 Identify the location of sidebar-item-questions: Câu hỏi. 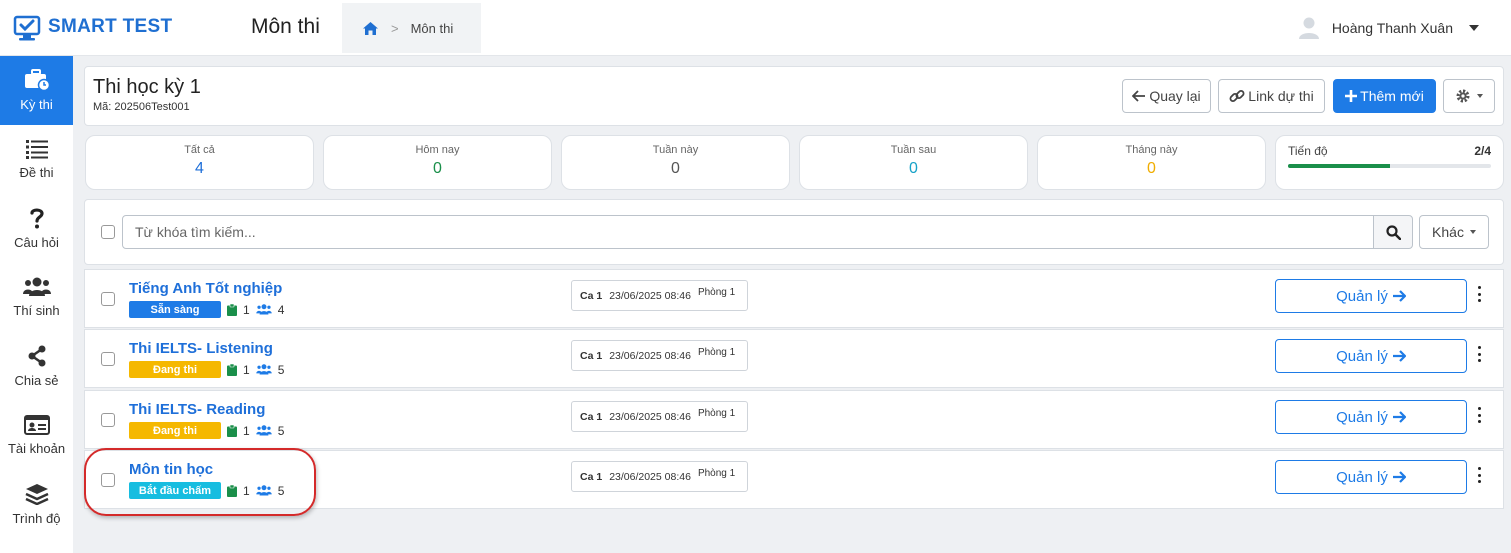
(36, 228).